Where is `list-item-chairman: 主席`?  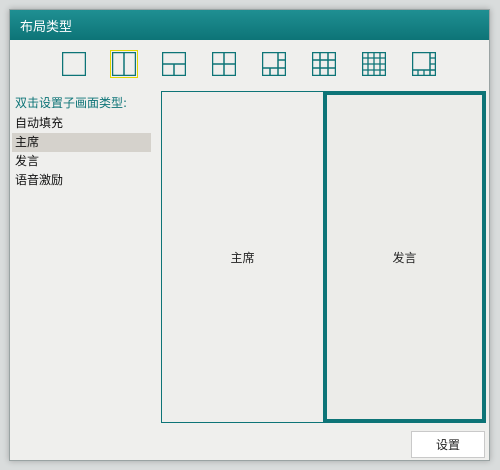
list-item-chairman: 主席 is located at coordinates (81, 142).